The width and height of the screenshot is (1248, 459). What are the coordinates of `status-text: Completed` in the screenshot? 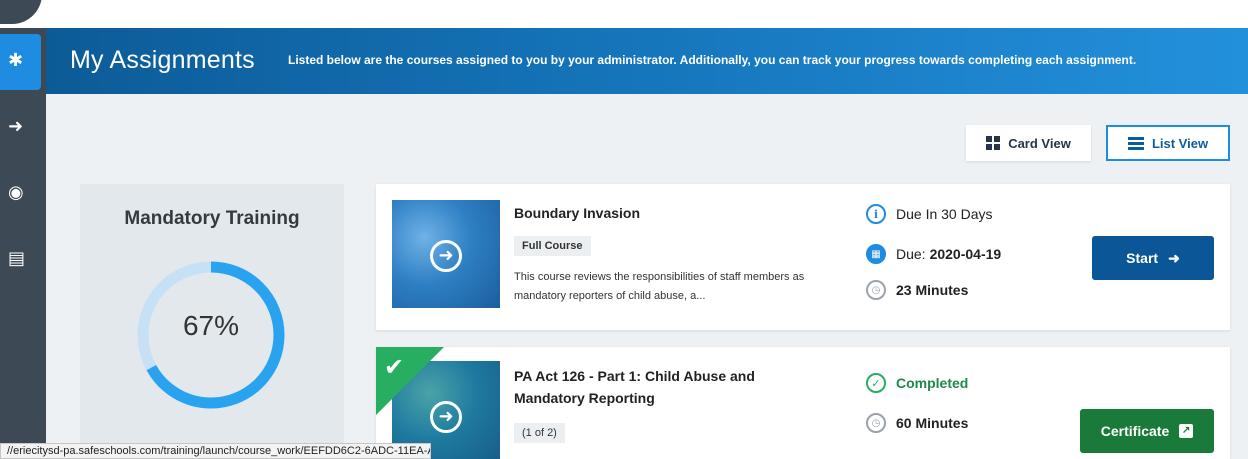 It's located at (932, 383).